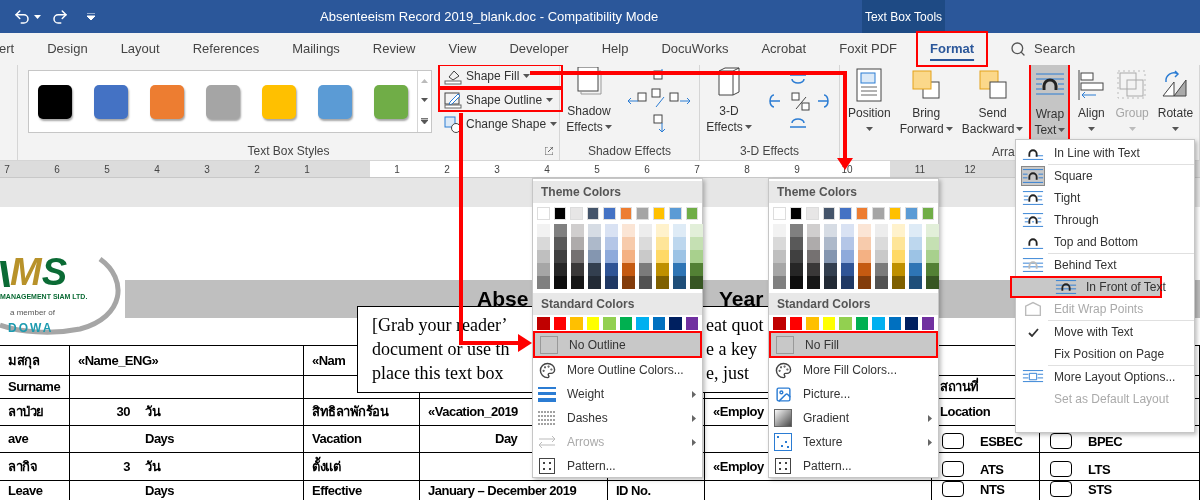 Image resolution: width=1200 pixels, height=500 pixels. What do you see at coordinates (1091, 104) in the screenshot?
I see `arrange-button: Align` at bounding box center [1091, 104].